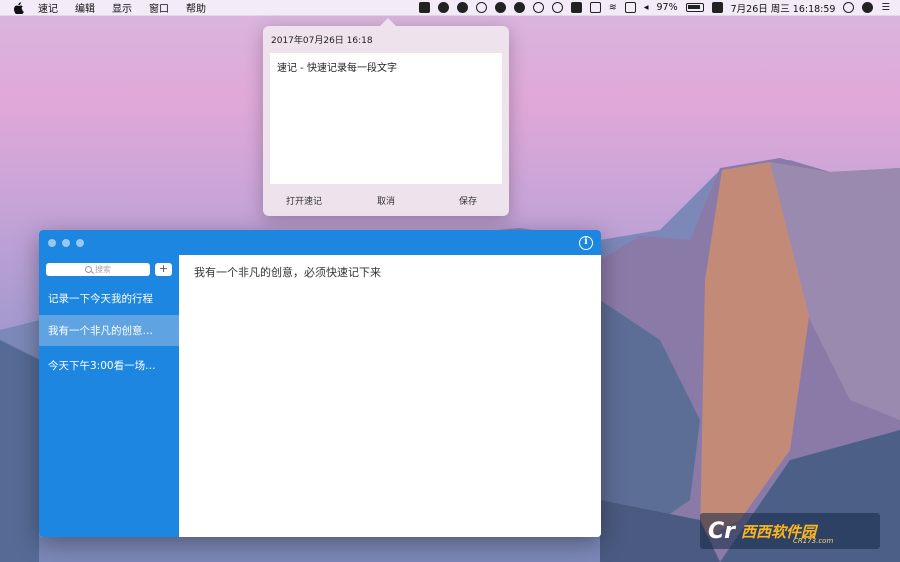 The image size is (900, 562). Describe the element at coordinates (468, 200) in the screenshot. I see `save-button: 保存` at that location.